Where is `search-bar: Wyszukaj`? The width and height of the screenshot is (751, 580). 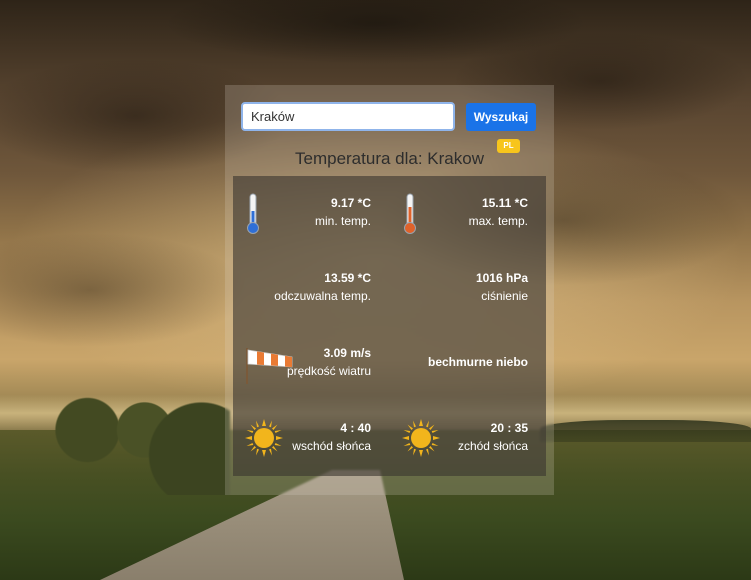
search-bar: Wyszukaj is located at coordinates (389, 117).